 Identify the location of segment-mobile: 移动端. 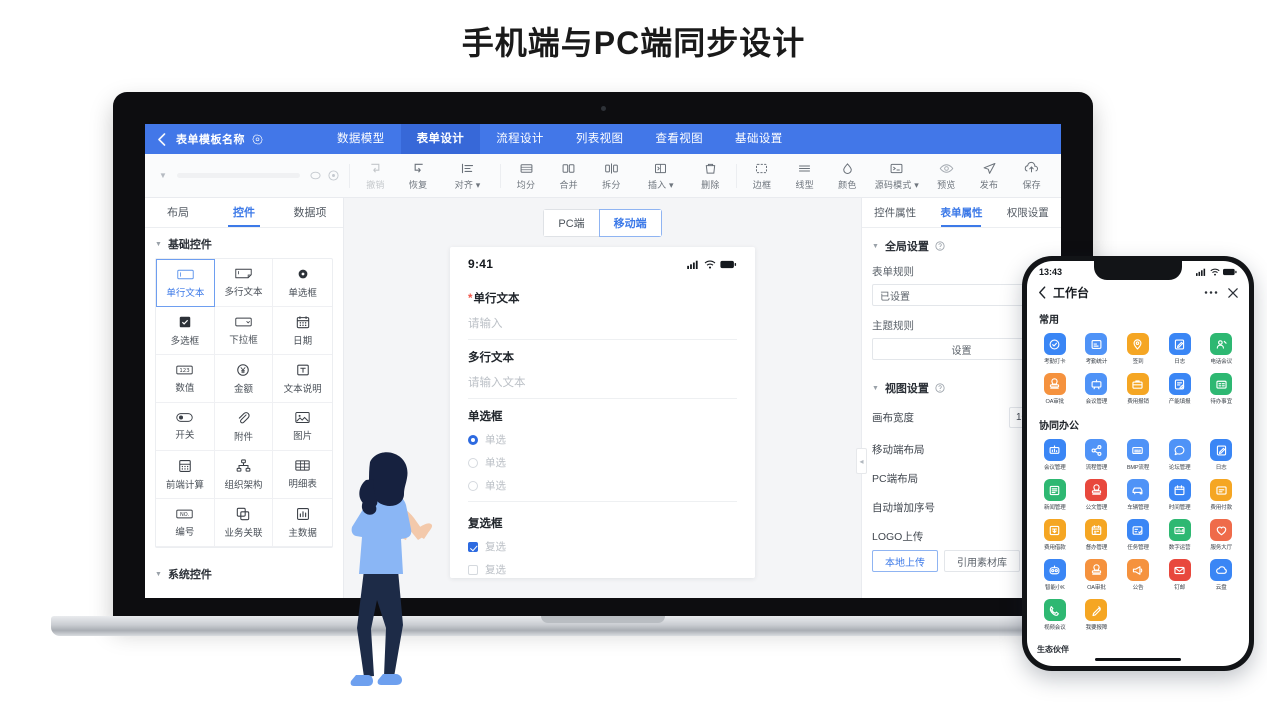
(630, 223).